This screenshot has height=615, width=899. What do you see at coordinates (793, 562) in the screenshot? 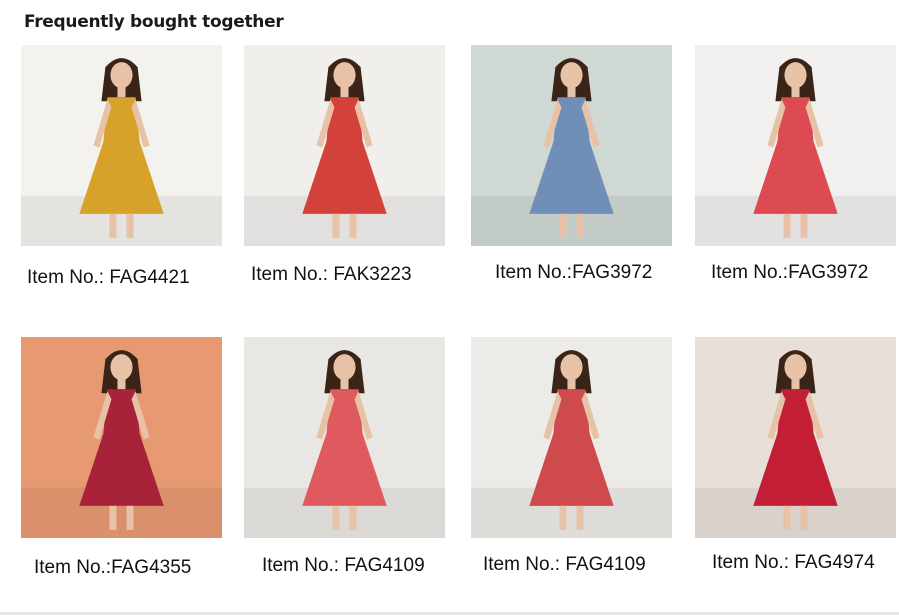
I see `product-item-number: Item No.: FAG4974` at bounding box center [793, 562].